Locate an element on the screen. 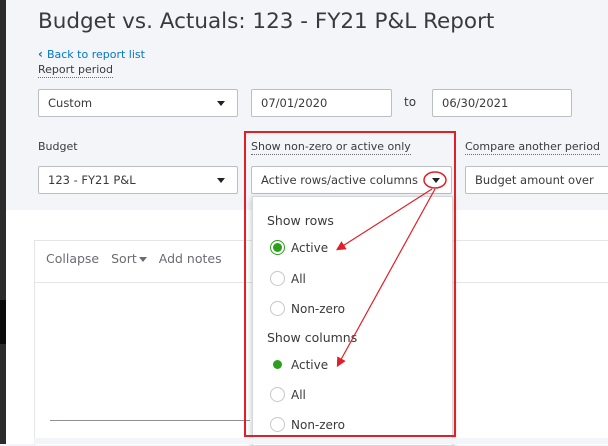 The image size is (608, 446). columns-option-nonzero: Non-zero is located at coordinates (307, 424).